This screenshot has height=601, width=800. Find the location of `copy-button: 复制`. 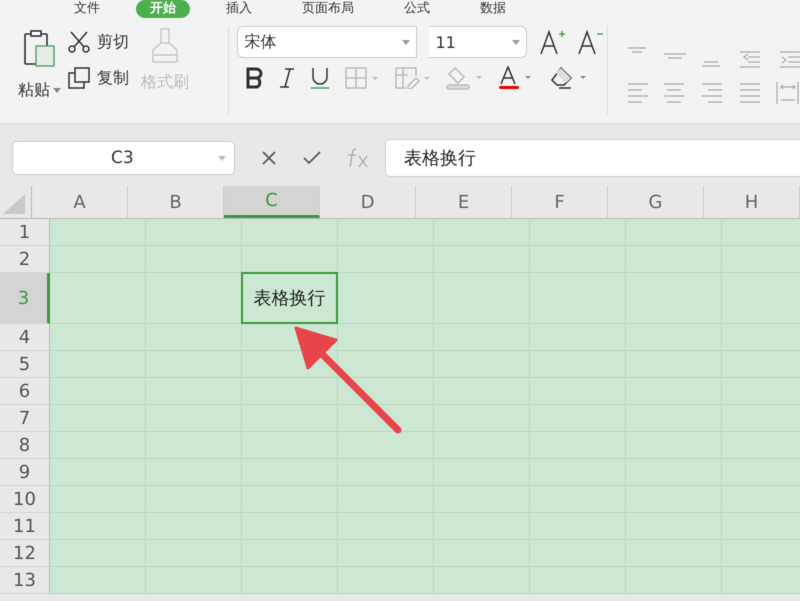

copy-button: 复制 is located at coordinates (113, 78).